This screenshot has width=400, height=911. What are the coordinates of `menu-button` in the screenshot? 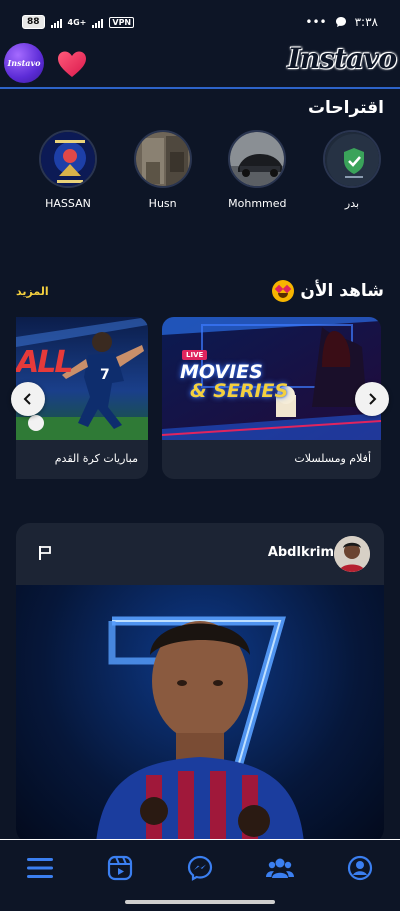 It's located at (40, 868).